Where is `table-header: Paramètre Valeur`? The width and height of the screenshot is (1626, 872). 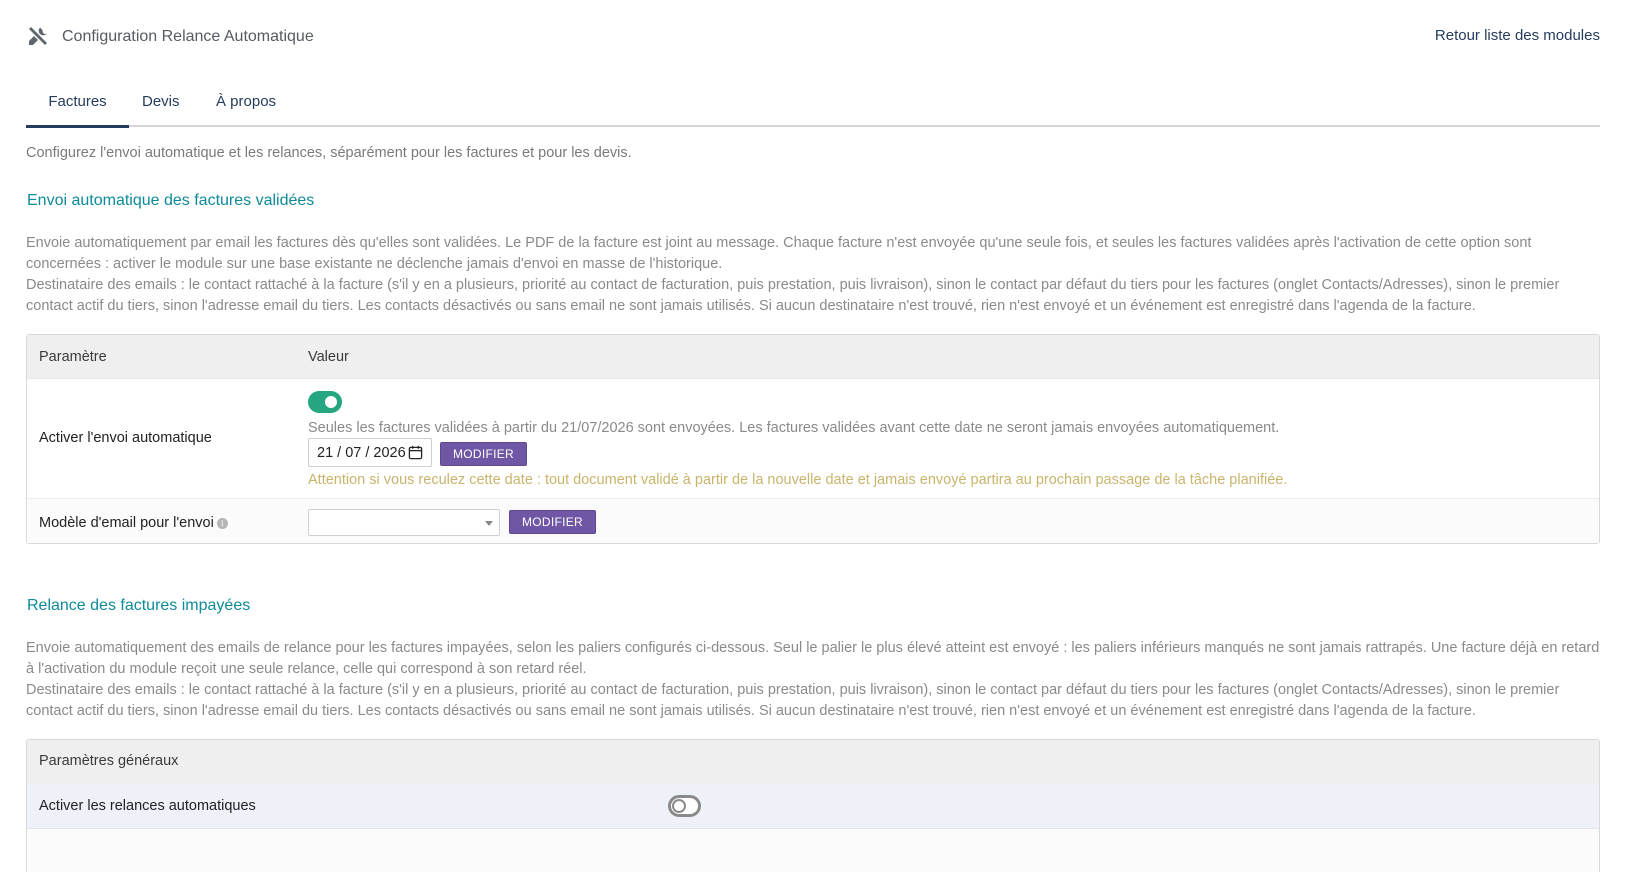 table-header: Paramètre Valeur is located at coordinates (813, 357).